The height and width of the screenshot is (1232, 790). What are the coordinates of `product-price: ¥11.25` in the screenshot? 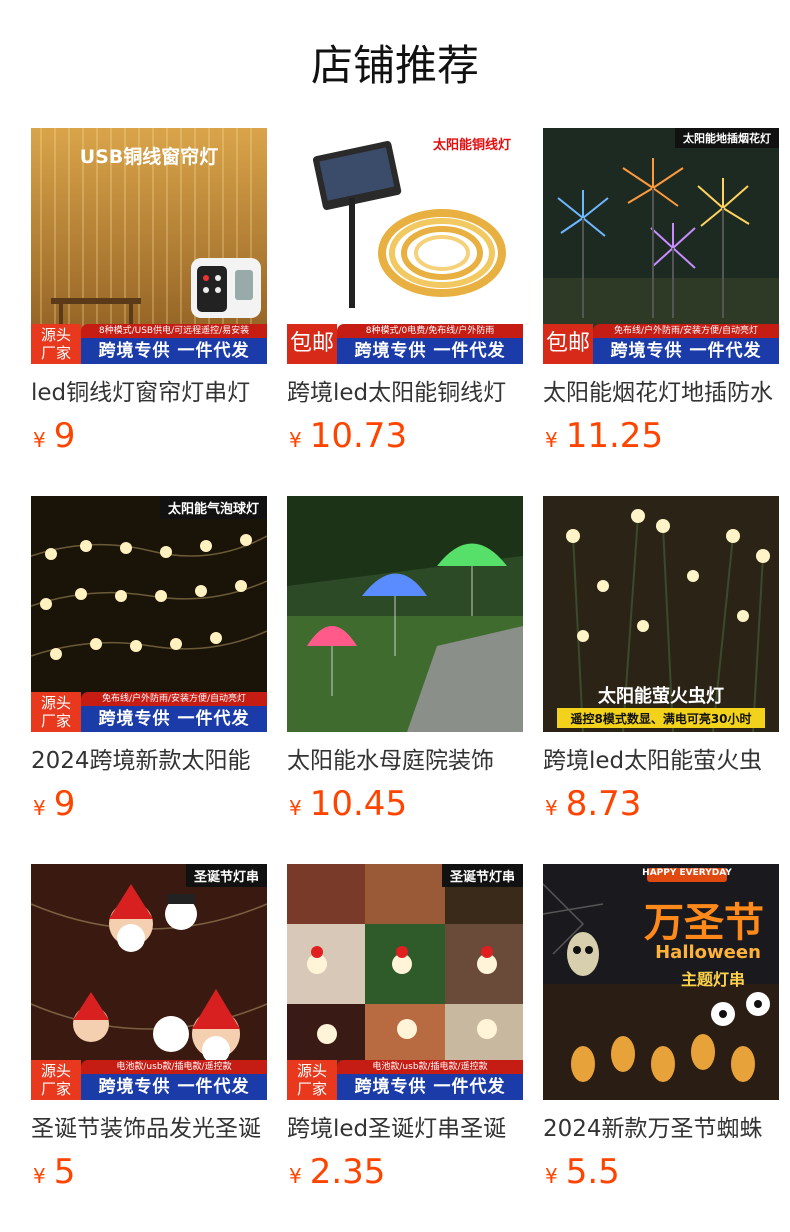 It's located at (604, 436).